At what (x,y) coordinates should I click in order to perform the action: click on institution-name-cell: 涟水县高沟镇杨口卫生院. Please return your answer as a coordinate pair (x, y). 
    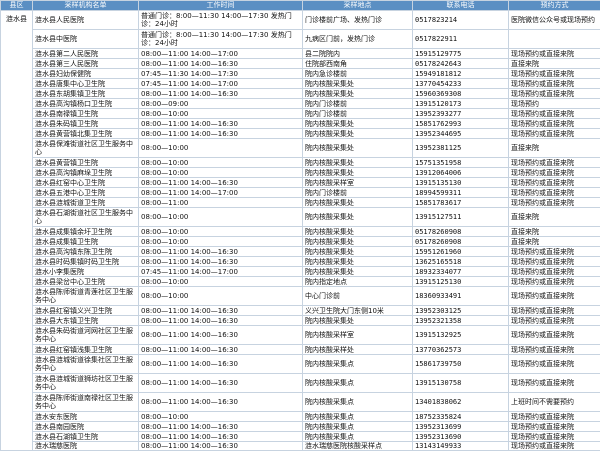
    Looking at the image, I should click on (85, 103).